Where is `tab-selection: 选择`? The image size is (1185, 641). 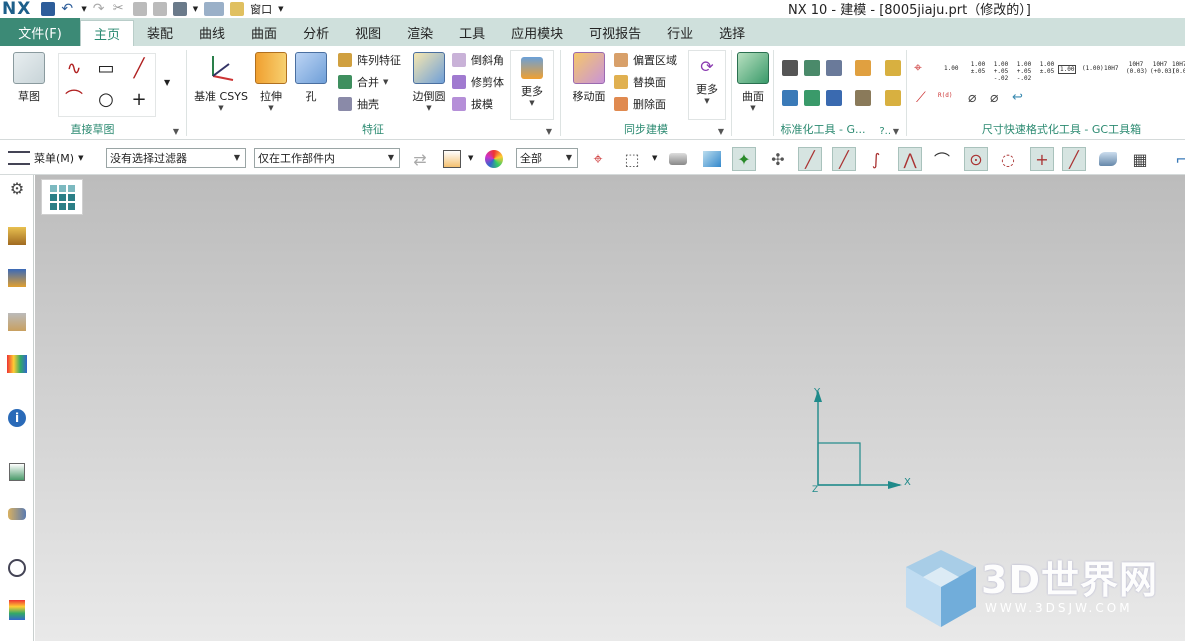 tab-selection: 选择 is located at coordinates (732, 32).